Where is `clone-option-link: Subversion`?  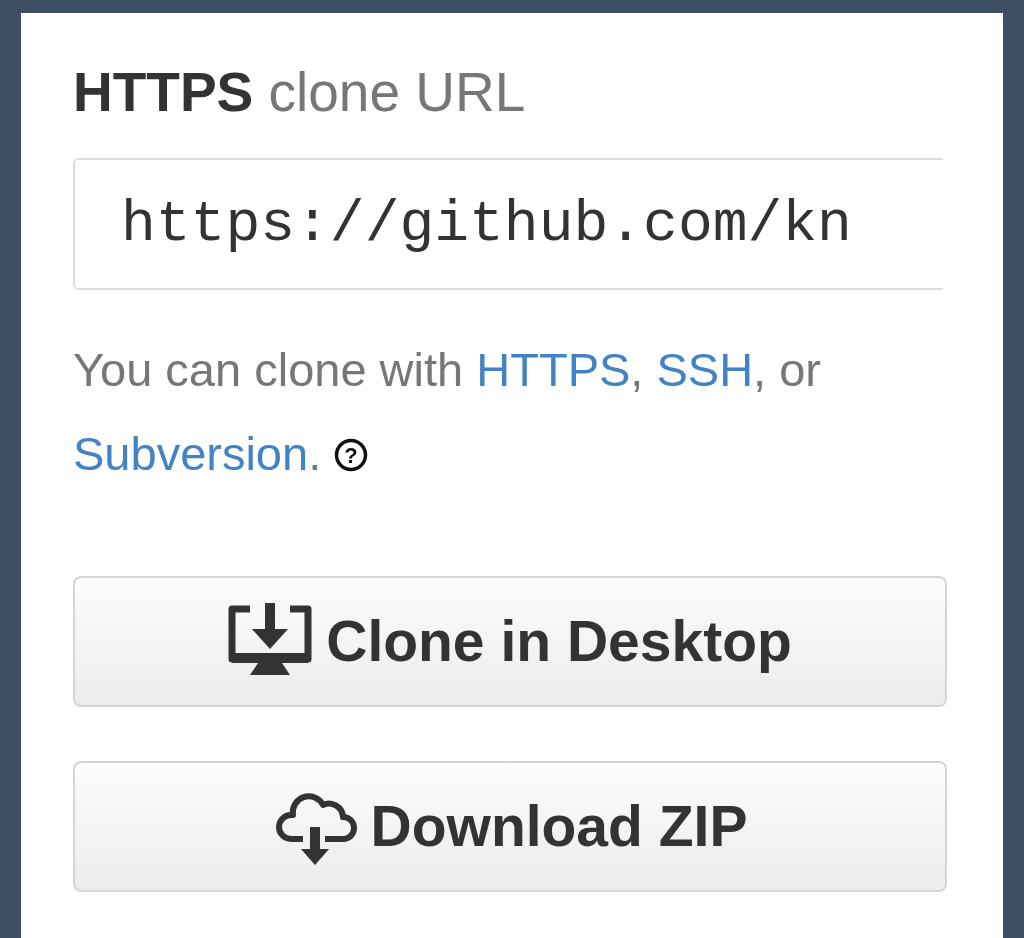
clone-option-link: Subversion is located at coordinates (191, 453).